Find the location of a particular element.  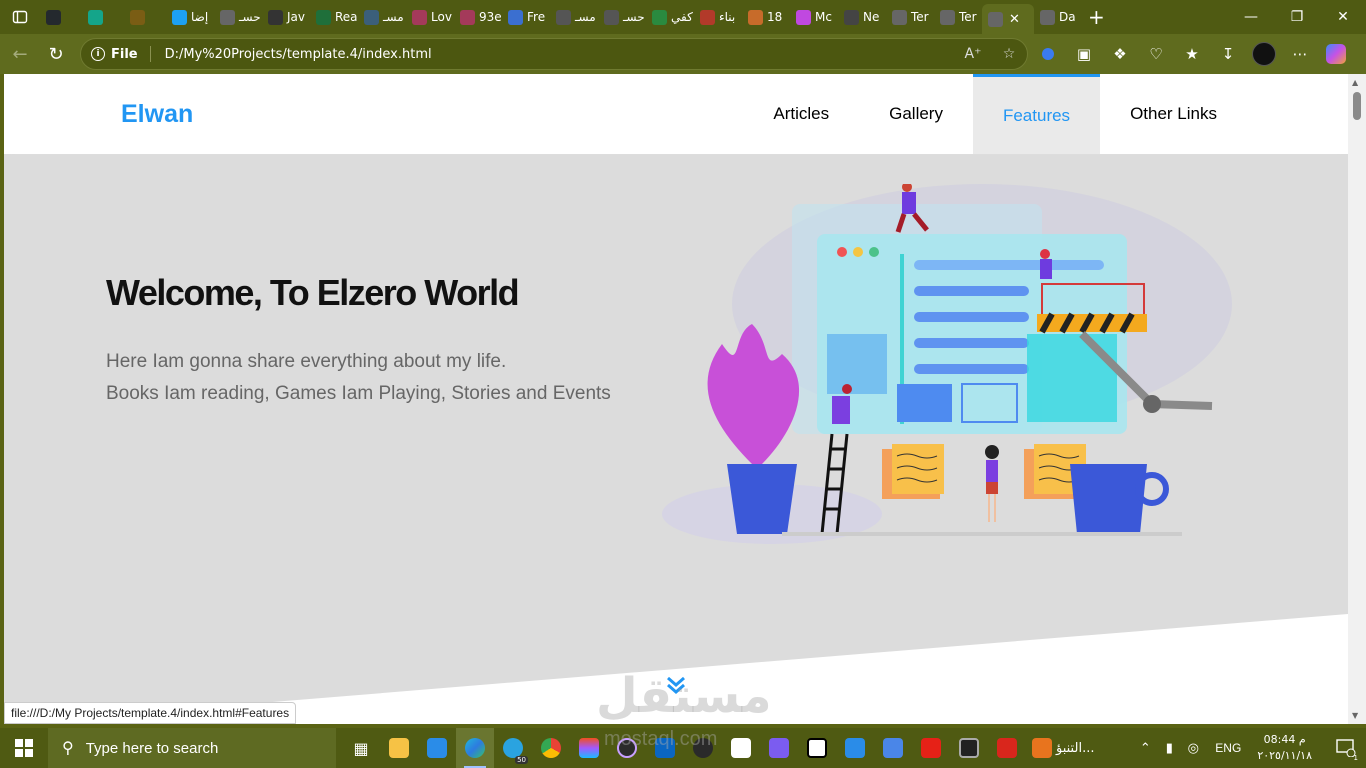

browser-tab-label: بناء is located at coordinates (727, 17).